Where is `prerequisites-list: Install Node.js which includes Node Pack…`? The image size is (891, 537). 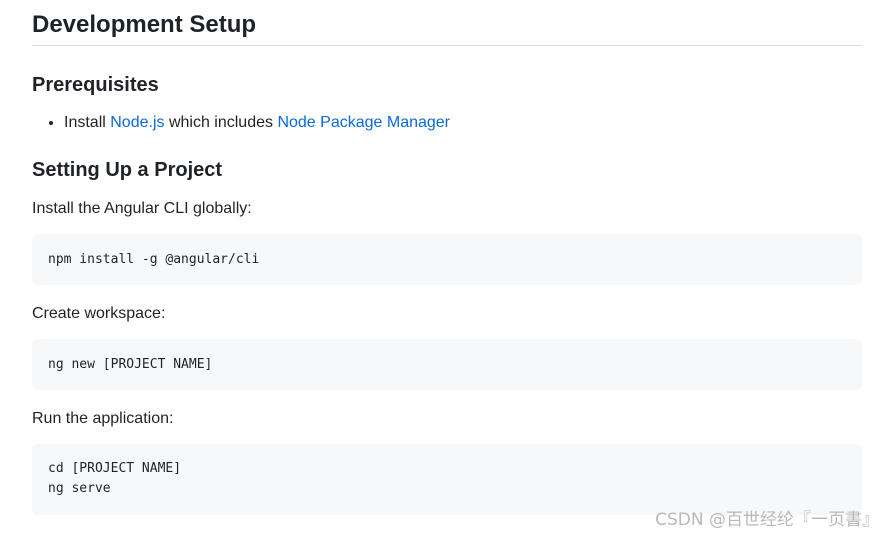 prerequisites-list: Install Node.js which includes Node Pack… is located at coordinates (447, 123).